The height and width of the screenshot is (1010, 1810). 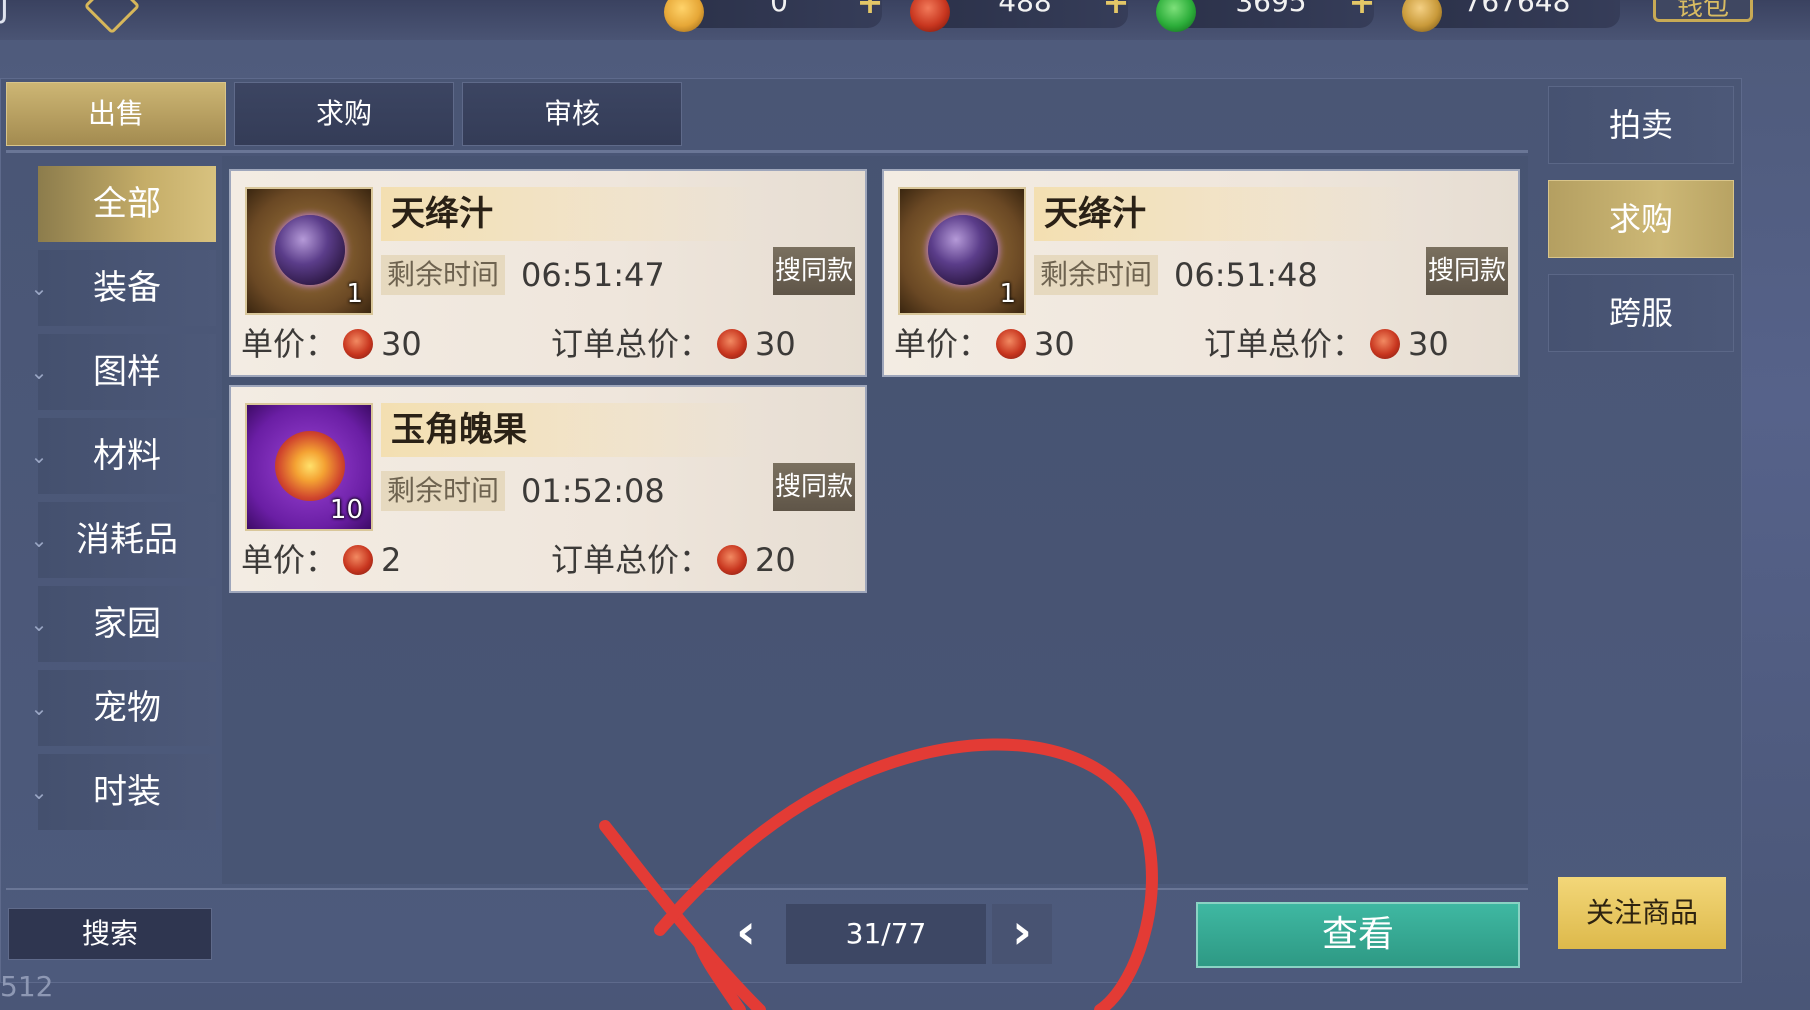 I want to click on side-cross-server: 跨服, so click(x=1641, y=313).